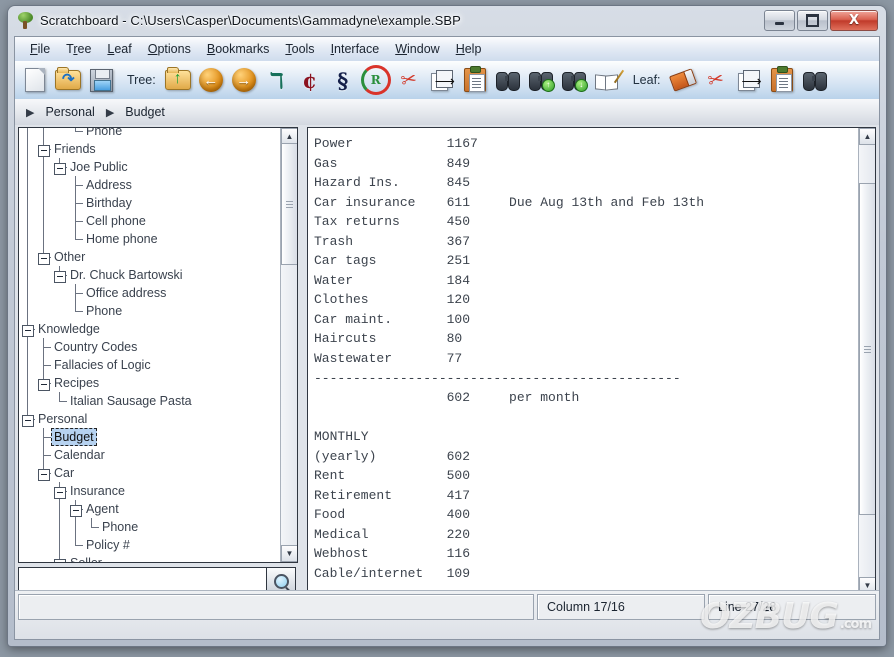 The height and width of the screenshot is (657, 894). I want to click on menu-file: File, so click(40, 49).